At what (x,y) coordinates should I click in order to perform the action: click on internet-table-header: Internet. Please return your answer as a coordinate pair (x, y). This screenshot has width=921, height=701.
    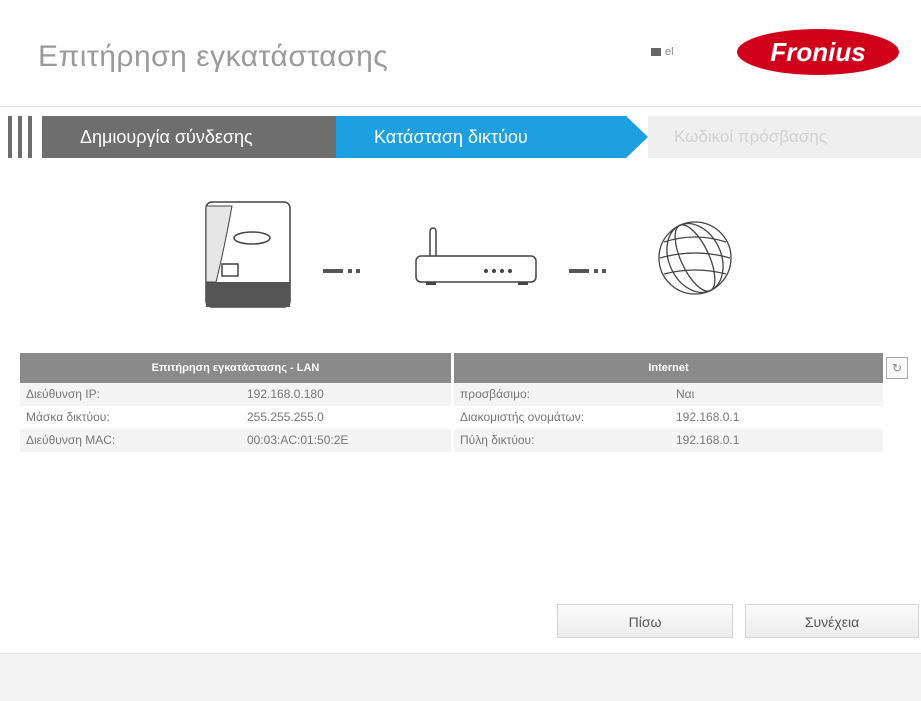
    Looking at the image, I should click on (668, 368).